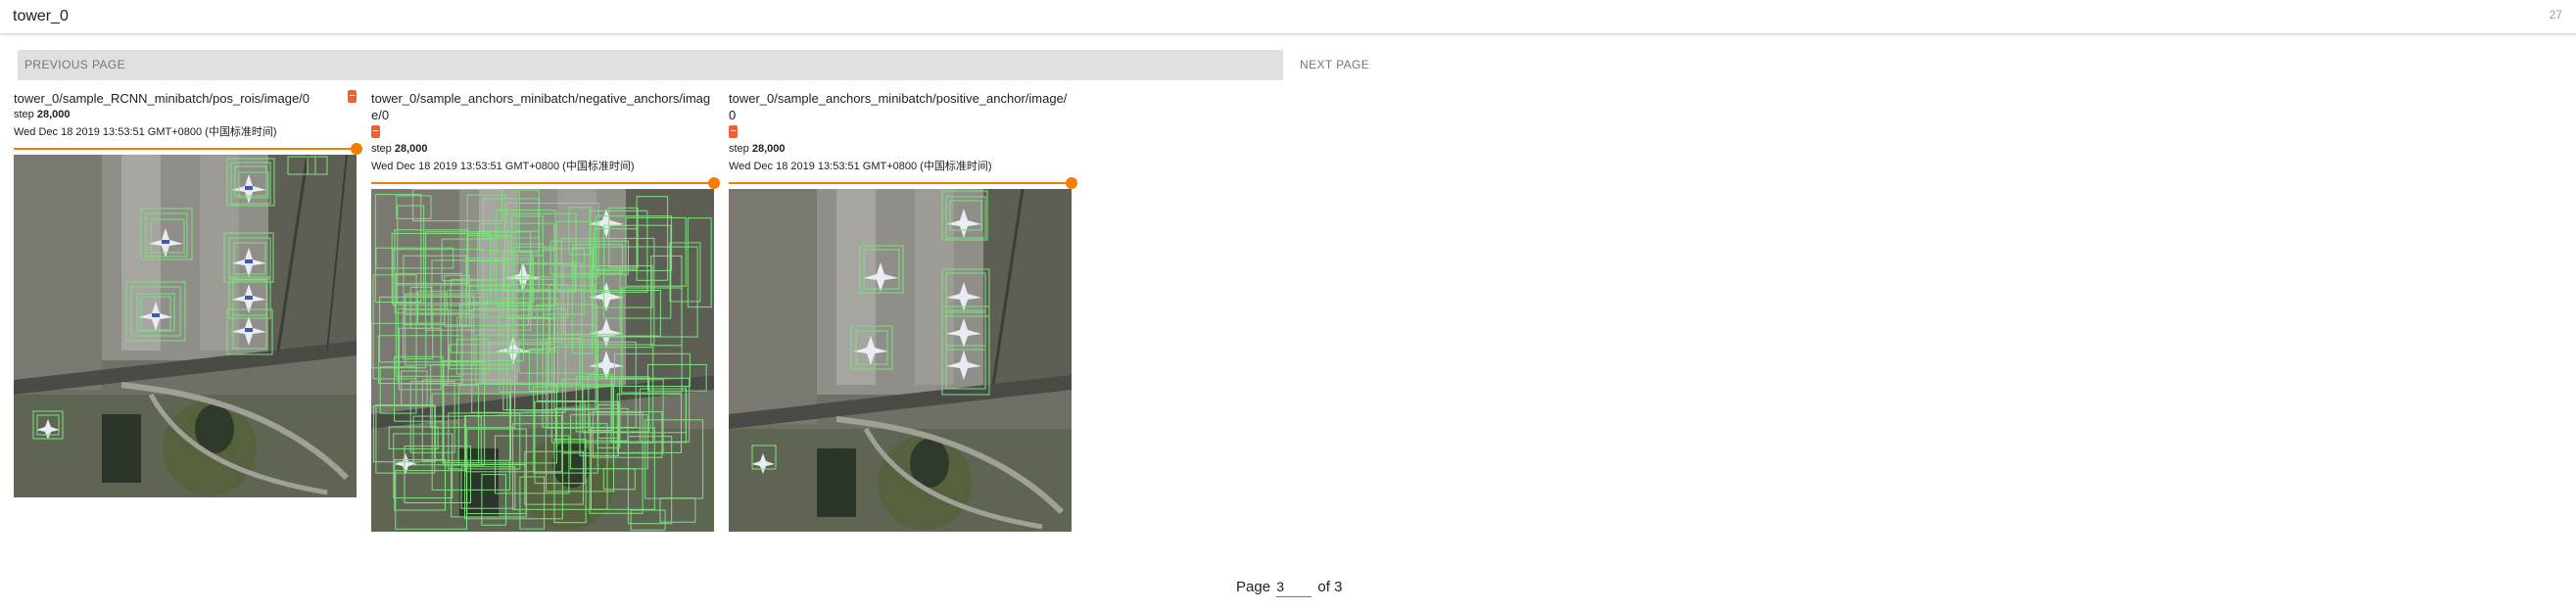 This screenshot has width=2576, height=610. Describe the element at coordinates (1335, 65) in the screenshot. I see `next-page-button: NEXT PAGE` at that location.